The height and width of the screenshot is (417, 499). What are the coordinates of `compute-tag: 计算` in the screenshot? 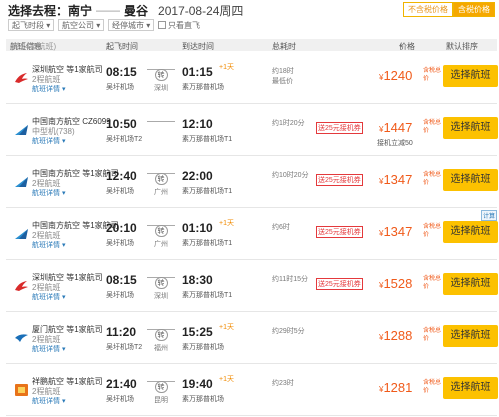 It's located at (489, 215).